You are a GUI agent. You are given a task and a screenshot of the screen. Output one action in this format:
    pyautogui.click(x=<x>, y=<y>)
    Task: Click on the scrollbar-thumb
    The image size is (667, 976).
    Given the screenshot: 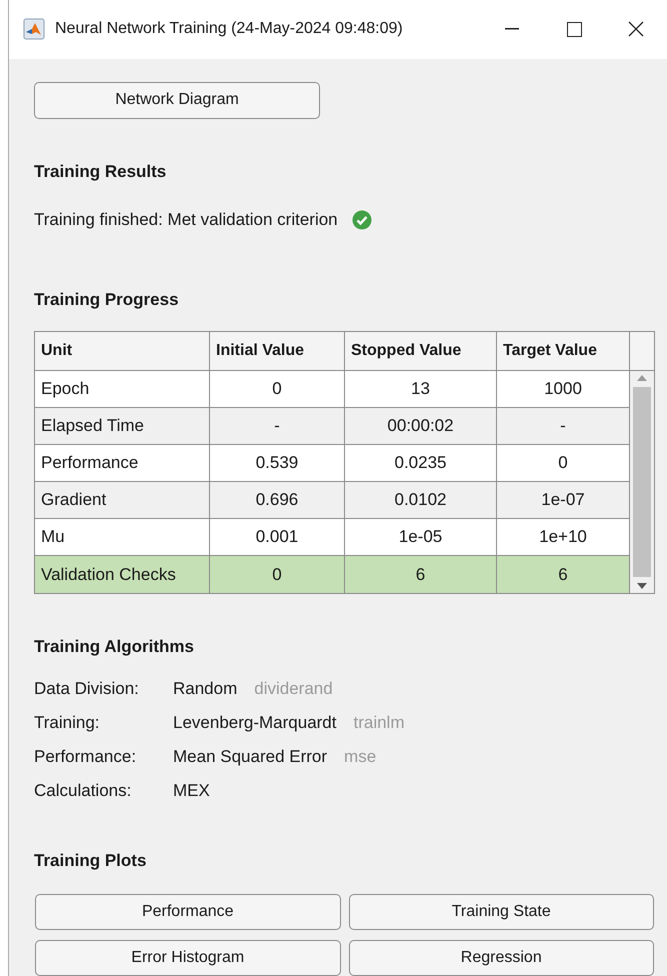 What is the action you would take?
    pyautogui.click(x=642, y=482)
    